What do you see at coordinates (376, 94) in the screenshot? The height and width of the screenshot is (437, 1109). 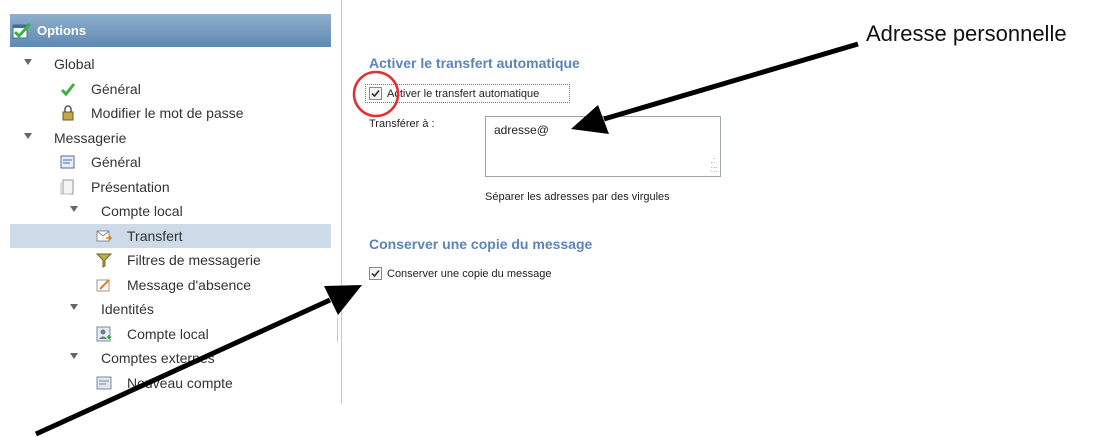 I see `highlight-circle` at bounding box center [376, 94].